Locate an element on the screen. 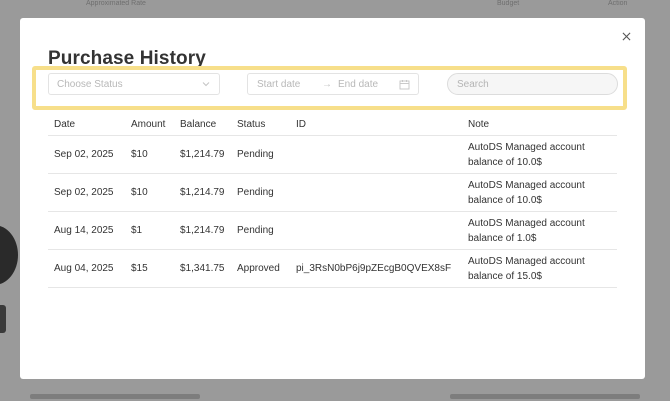  bg-bottom-strip is located at coordinates (335, 394).